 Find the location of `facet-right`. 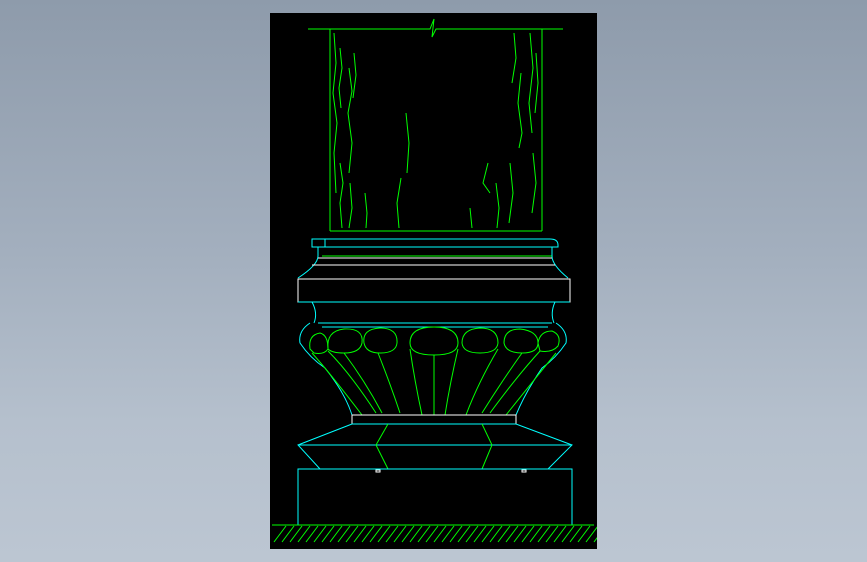

facet-right is located at coordinates (487, 446).